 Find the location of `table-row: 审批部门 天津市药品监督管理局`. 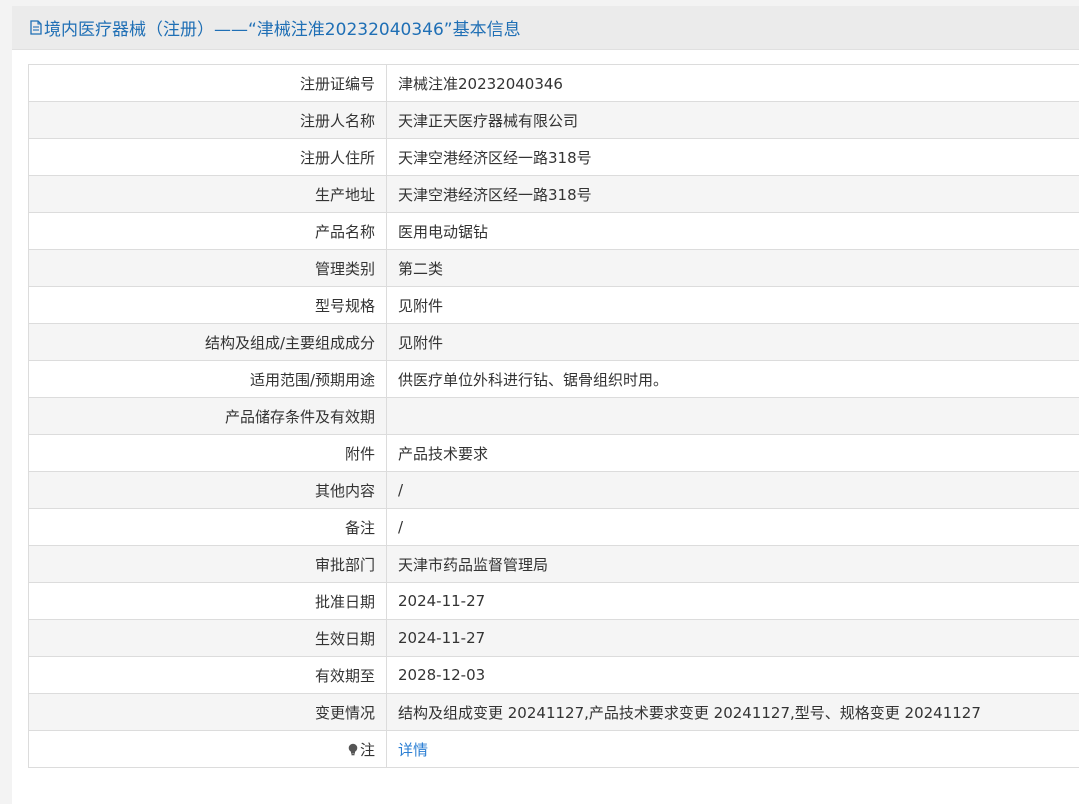

table-row: 审批部门 天津市药品监督管理局 is located at coordinates (553, 564).